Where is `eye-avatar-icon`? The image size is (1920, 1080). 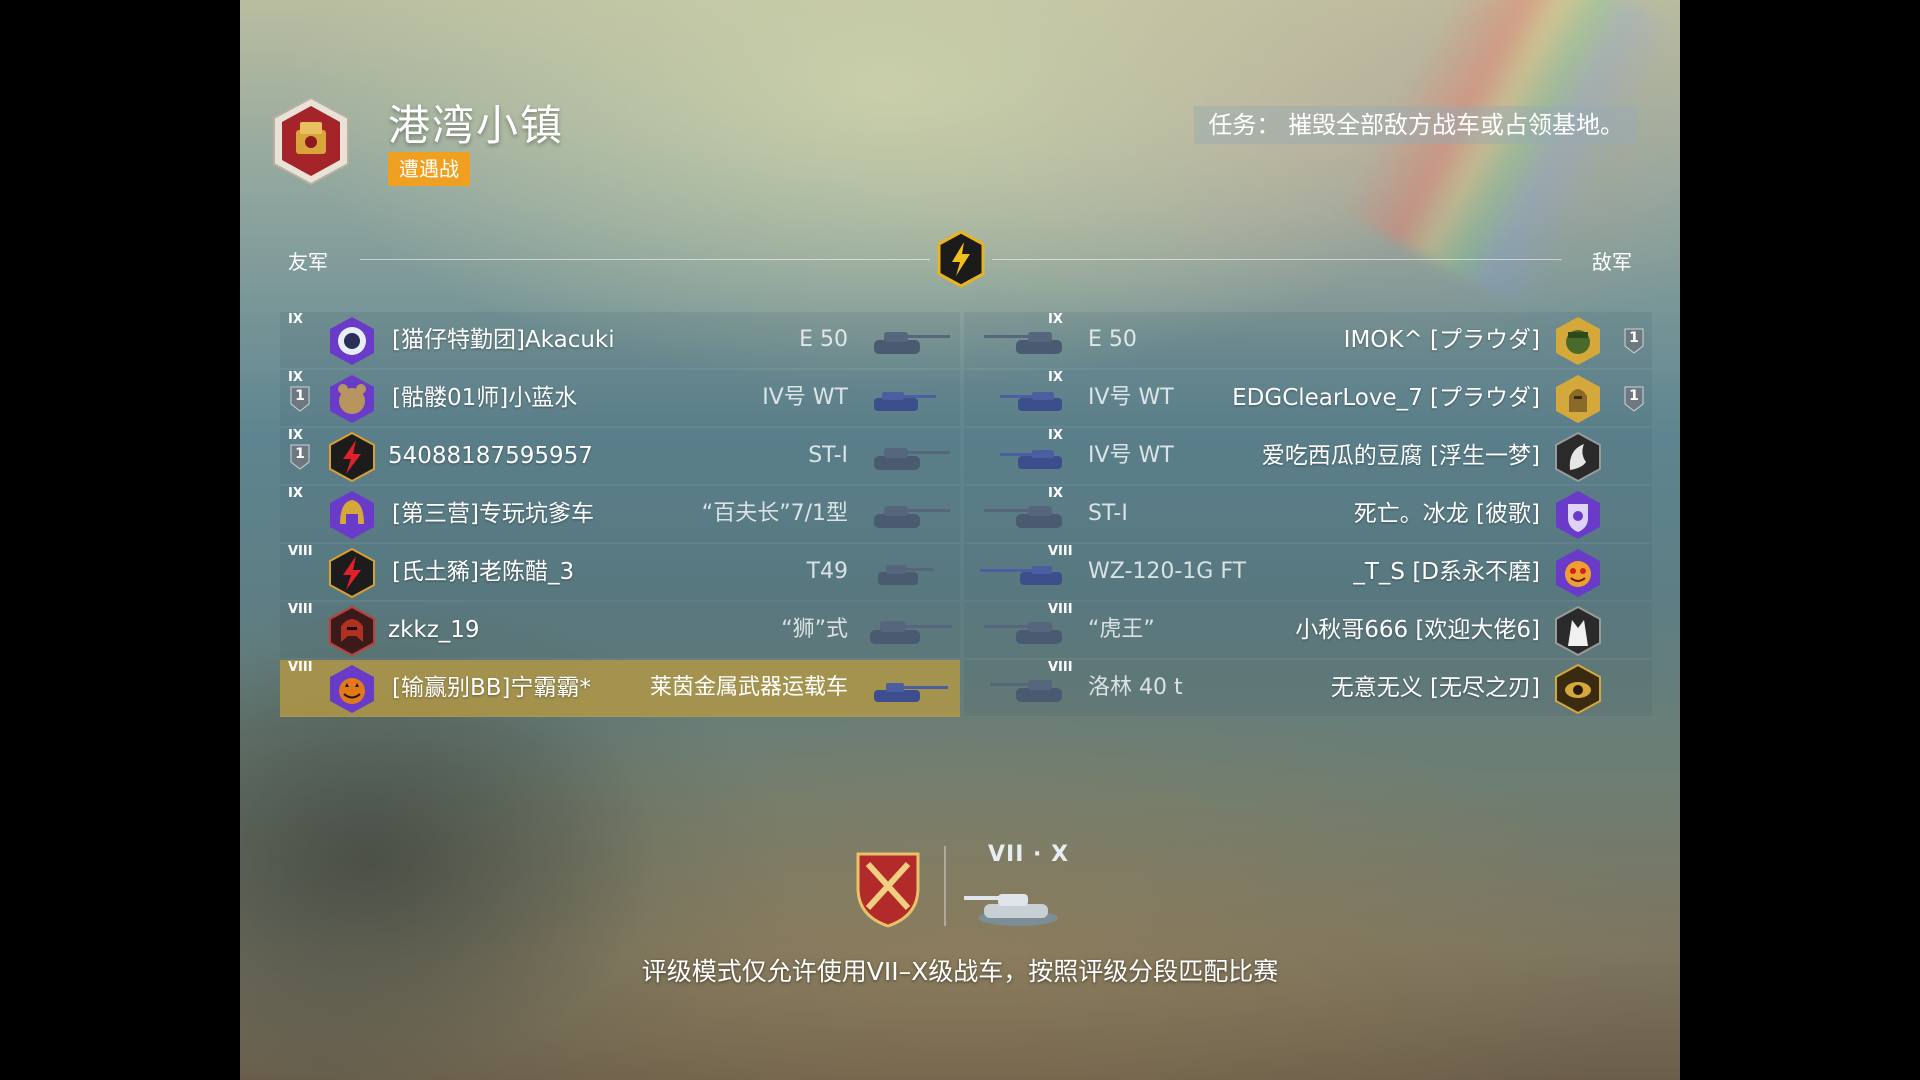 eye-avatar-icon is located at coordinates (1578, 689).